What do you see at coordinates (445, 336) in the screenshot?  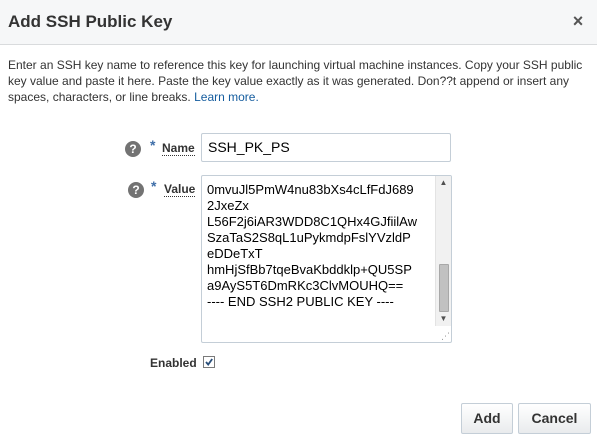 I see `resize-grip-icon: ⋰` at bounding box center [445, 336].